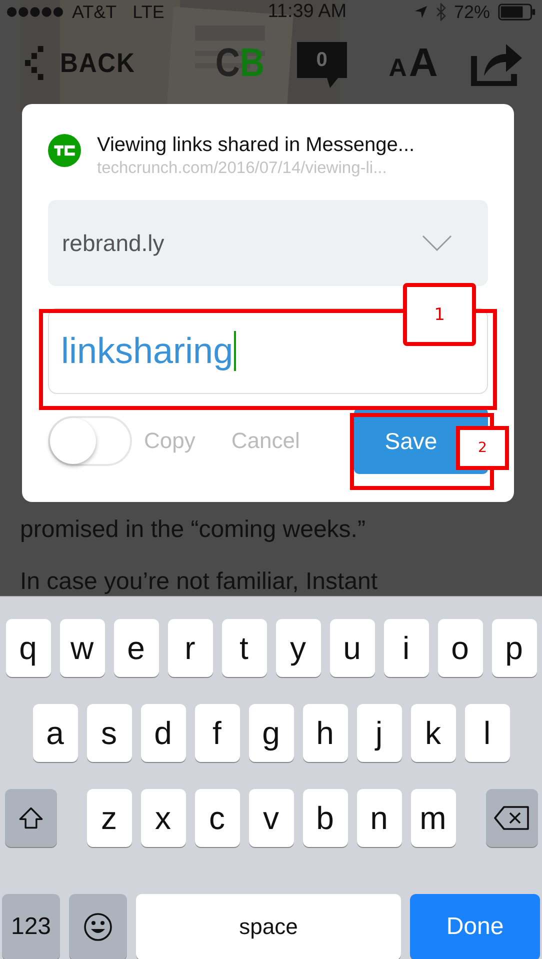 The width and height of the screenshot is (542, 959). What do you see at coordinates (441, 12) in the screenshot?
I see `bluetooth-icon` at bounding box center [441, 12].